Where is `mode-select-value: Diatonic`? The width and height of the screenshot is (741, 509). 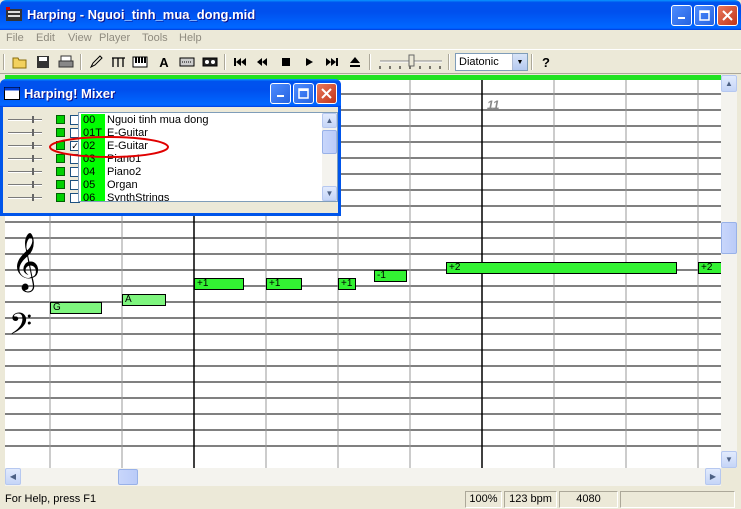
mode-select-value: Diatonic is located at coordinates (479, 62).